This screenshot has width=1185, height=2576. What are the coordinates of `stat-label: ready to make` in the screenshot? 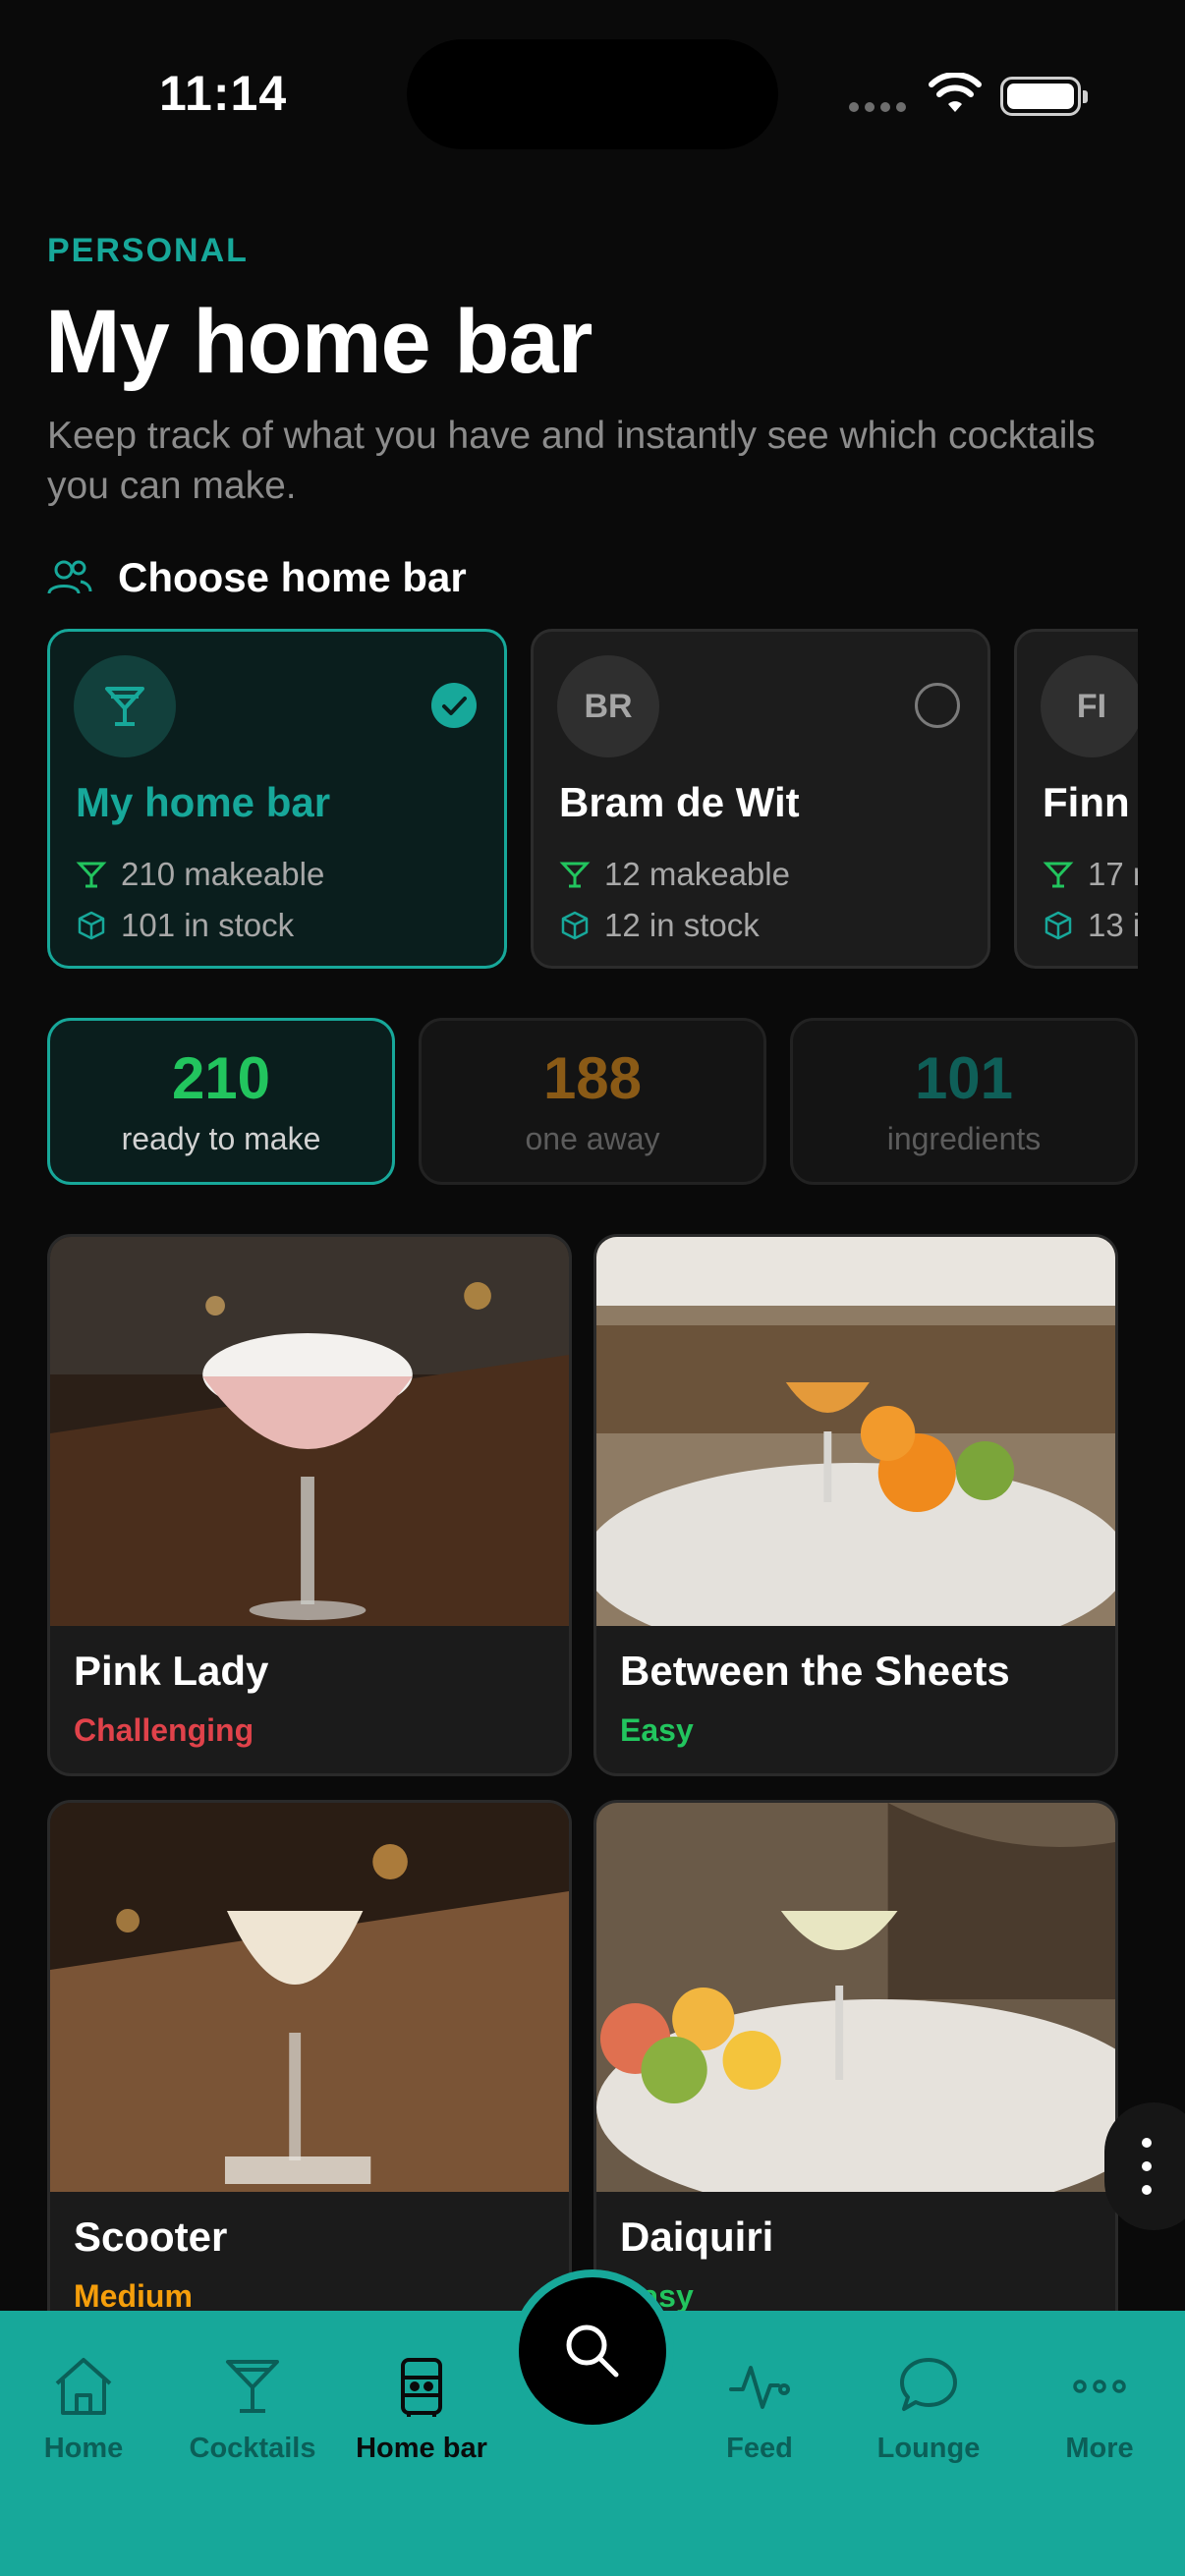 It's located at (221, 1138).